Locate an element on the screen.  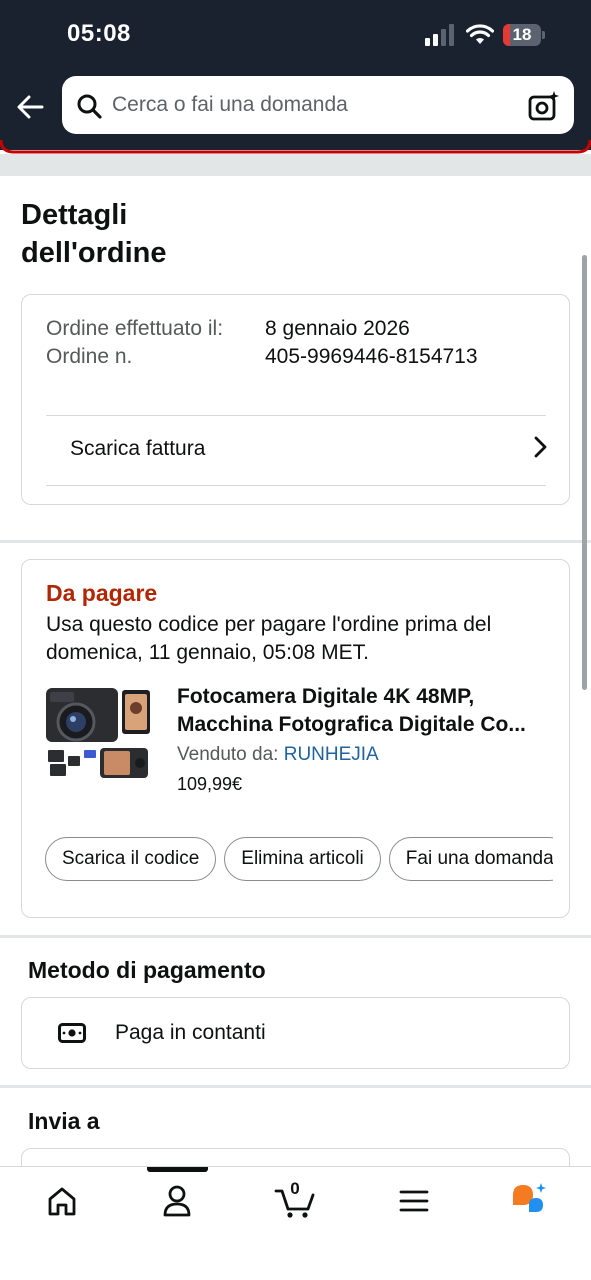
product-title-line1: Fotocamera Digitale 4K 48MP, is located at coordinates (326, 696).